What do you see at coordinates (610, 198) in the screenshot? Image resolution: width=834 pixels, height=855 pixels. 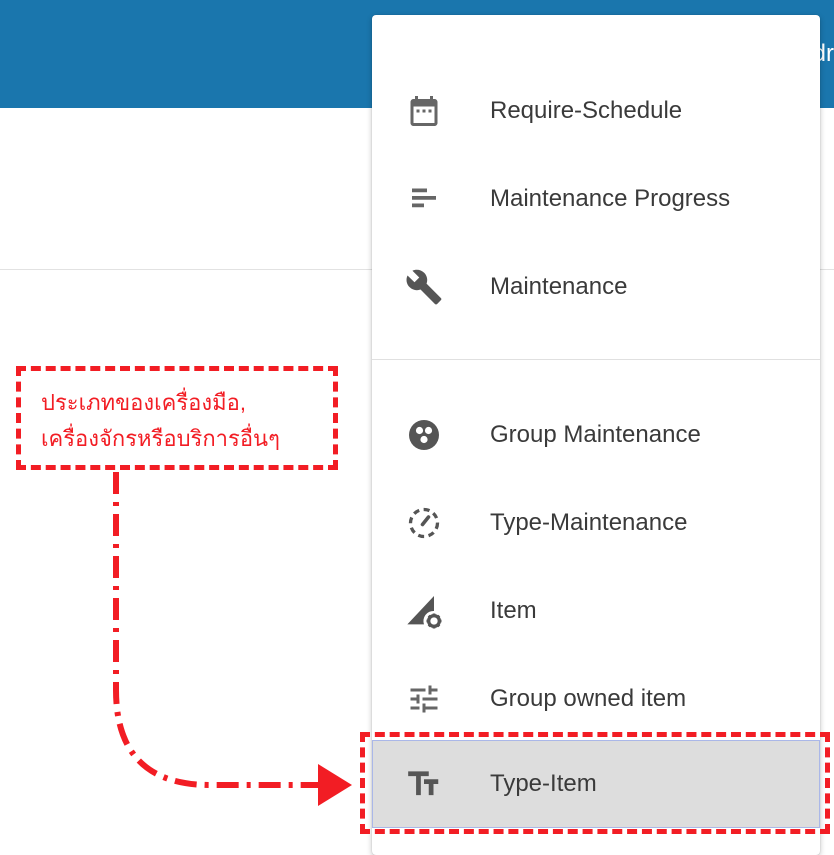 I see `menu-item-label: Maintenance Progress` at bounding box center [610, 198].